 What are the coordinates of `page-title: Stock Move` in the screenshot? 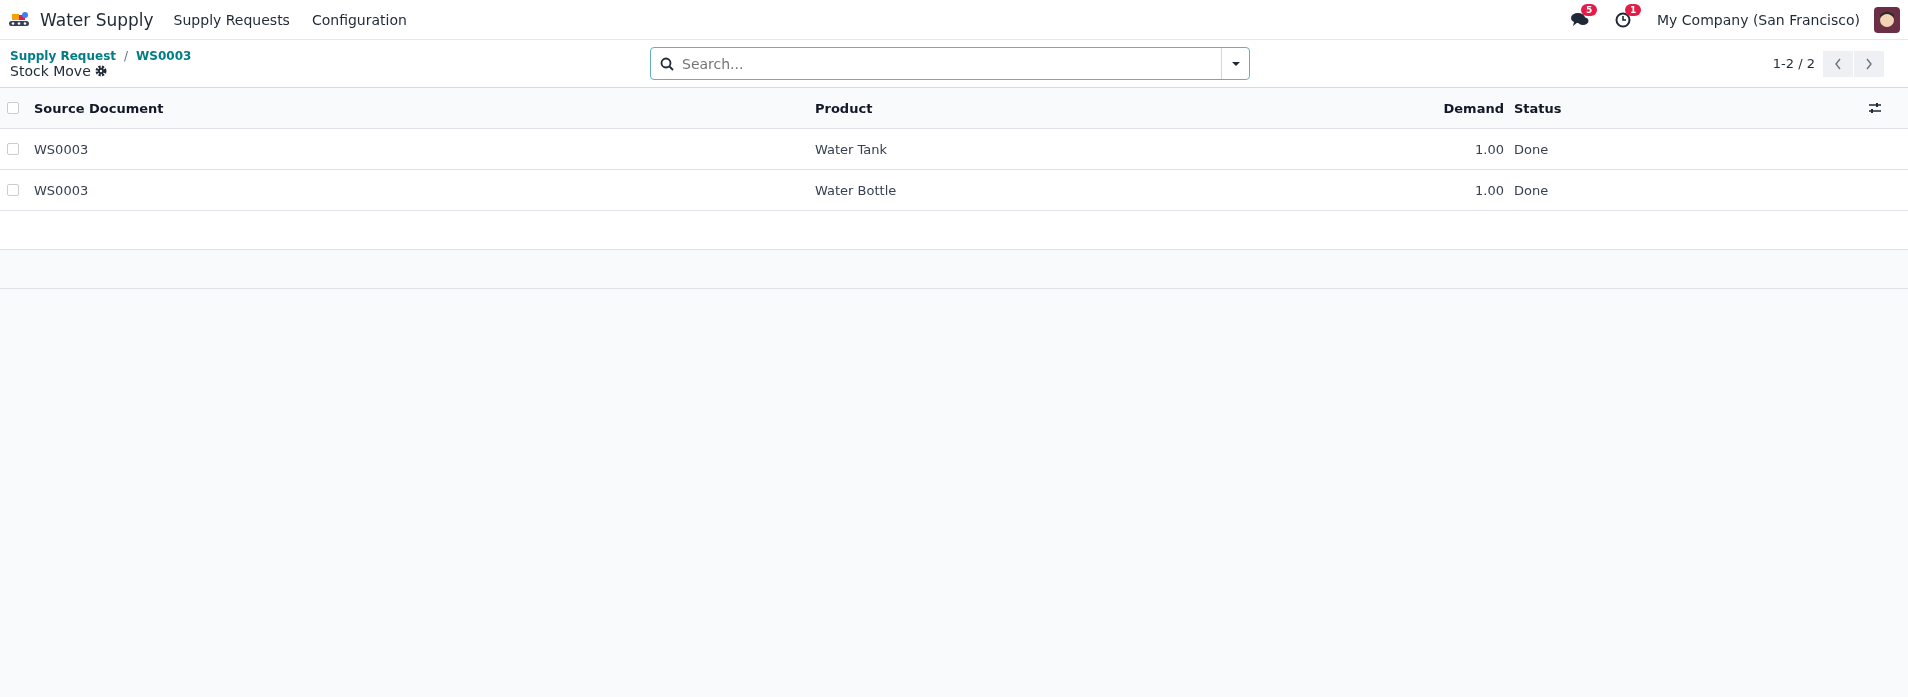 It's located at (50, 70).